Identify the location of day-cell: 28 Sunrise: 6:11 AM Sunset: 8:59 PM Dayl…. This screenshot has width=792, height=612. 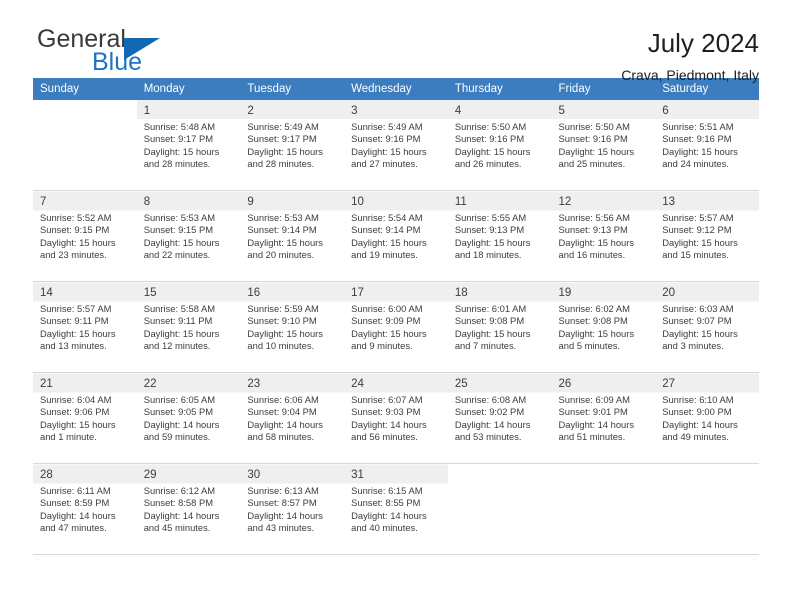
(85, 509).